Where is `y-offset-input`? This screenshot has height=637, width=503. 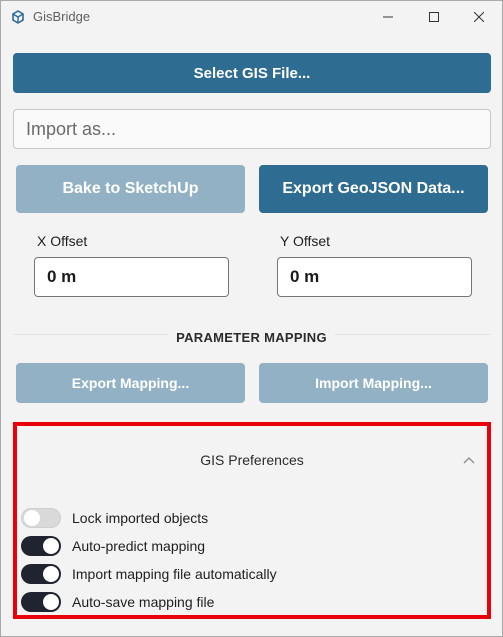 y-offset-input is located at coordinates (374, 277).